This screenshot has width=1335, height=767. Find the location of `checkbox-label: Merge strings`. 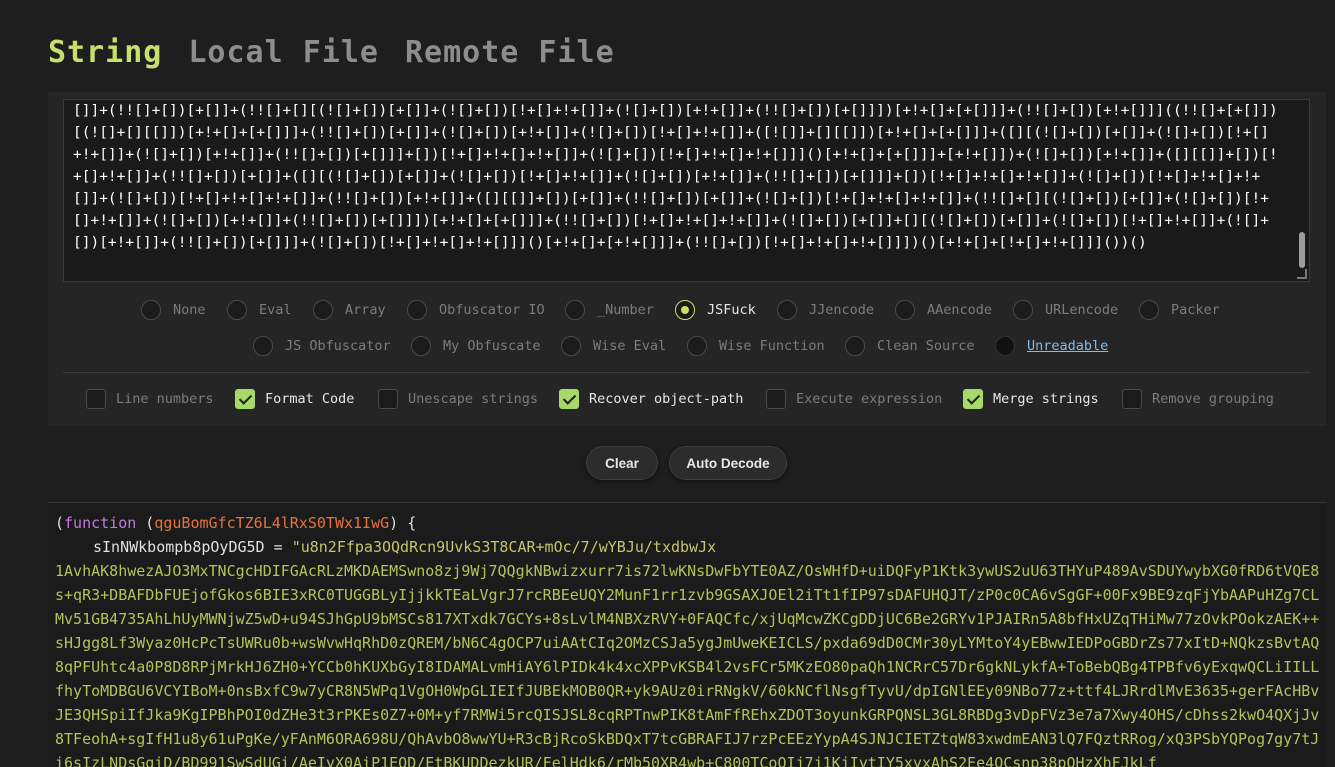

checkbox-label: Merge strings is located at coordinates (1046, 399).